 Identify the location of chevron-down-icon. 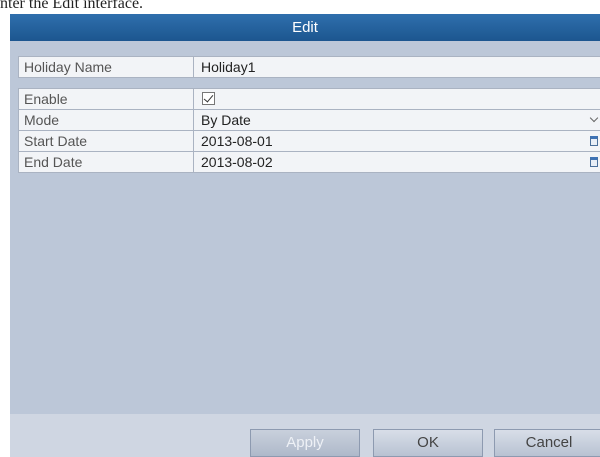
(594, 118).